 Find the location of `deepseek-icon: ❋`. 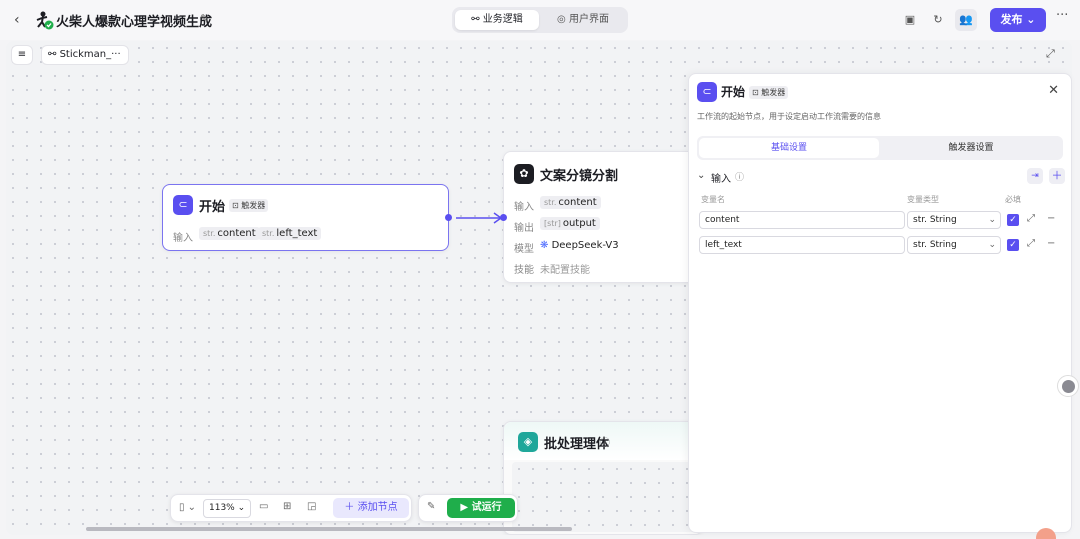

deepseek-icon: ❋ is located at coordinates (544, 245).